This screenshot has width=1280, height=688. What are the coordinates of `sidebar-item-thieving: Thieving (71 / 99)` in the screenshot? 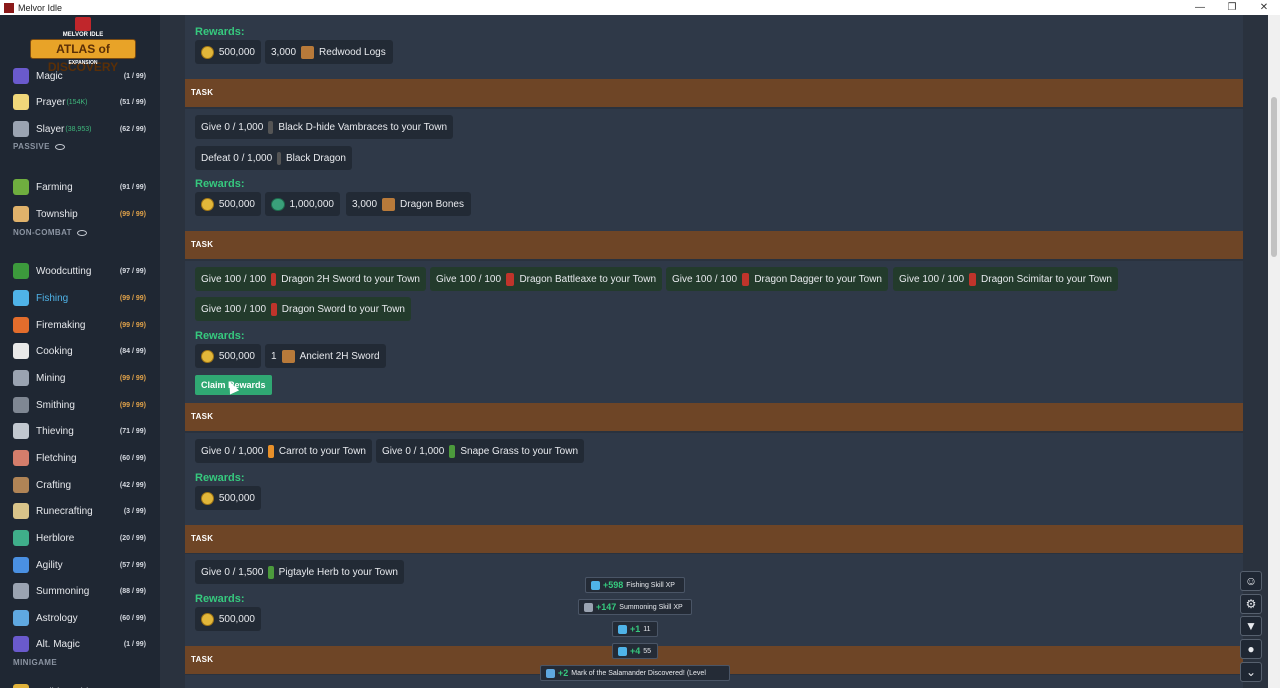 It's located at (80, 431).